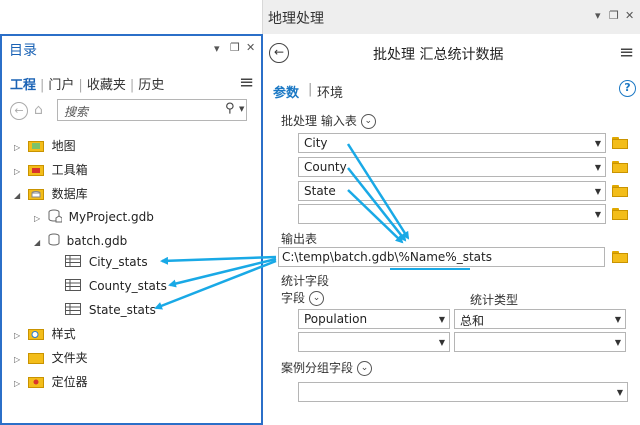 This screenshot has width=640, height=425. What do you see at coordinates (45, 146) in the screenshot?
I see `tree-item-maps: ▷ 地图` at bounding box center [45, 146].